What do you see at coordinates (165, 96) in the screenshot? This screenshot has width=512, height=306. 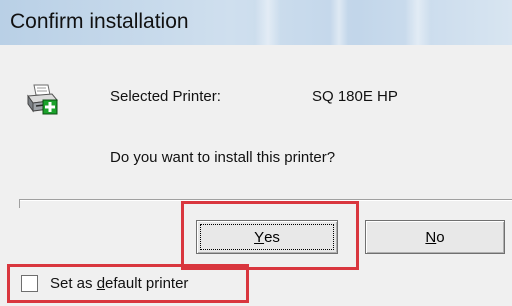 I see `selected-printer-label: Selected Printer:` at bounding box center [165, 96].